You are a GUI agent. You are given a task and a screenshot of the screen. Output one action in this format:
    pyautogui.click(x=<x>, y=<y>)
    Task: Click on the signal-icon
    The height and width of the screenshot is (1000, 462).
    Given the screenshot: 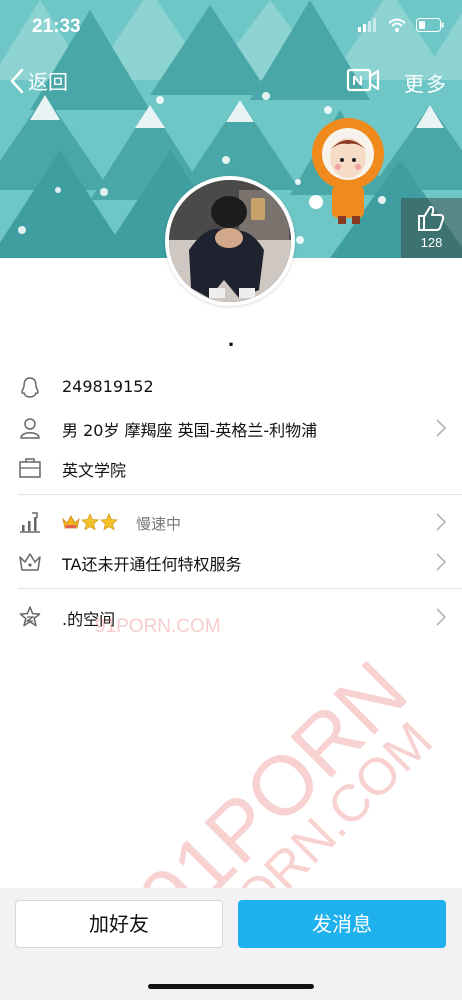 What is the action you would take?
    pyautogui.click(x=367, y=25)
    